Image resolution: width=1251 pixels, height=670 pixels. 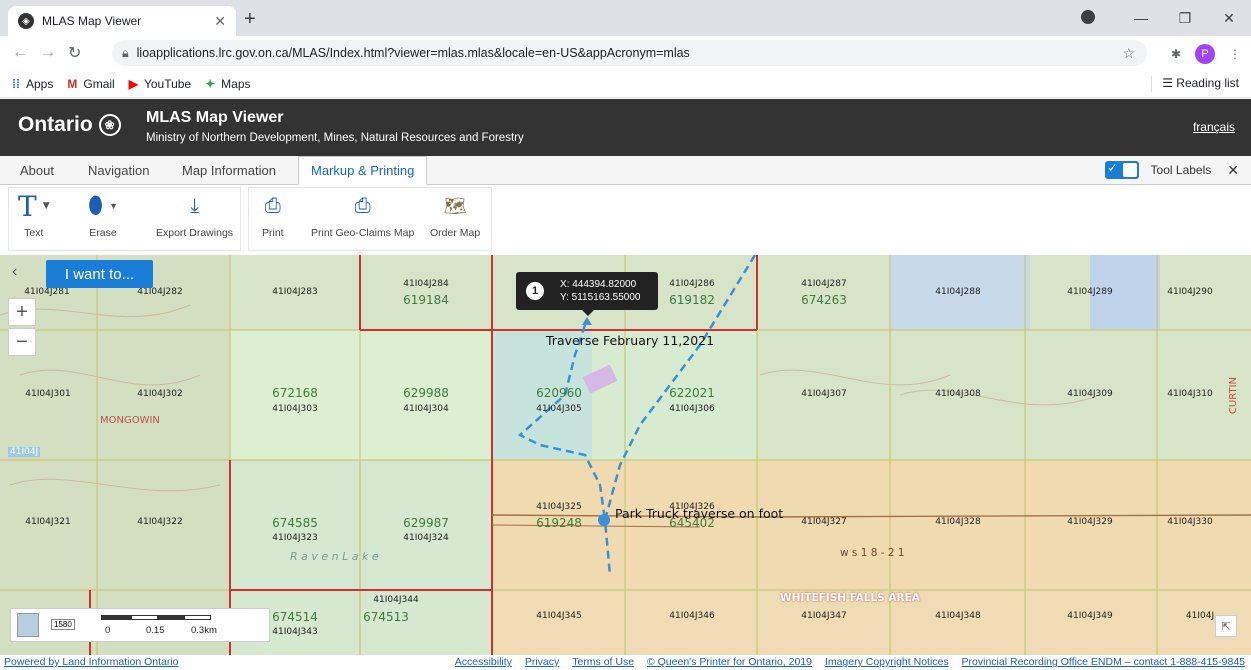 I want to click on footer-link-imagery: Imagery Copyright Notices, so click(x=887, y=662).